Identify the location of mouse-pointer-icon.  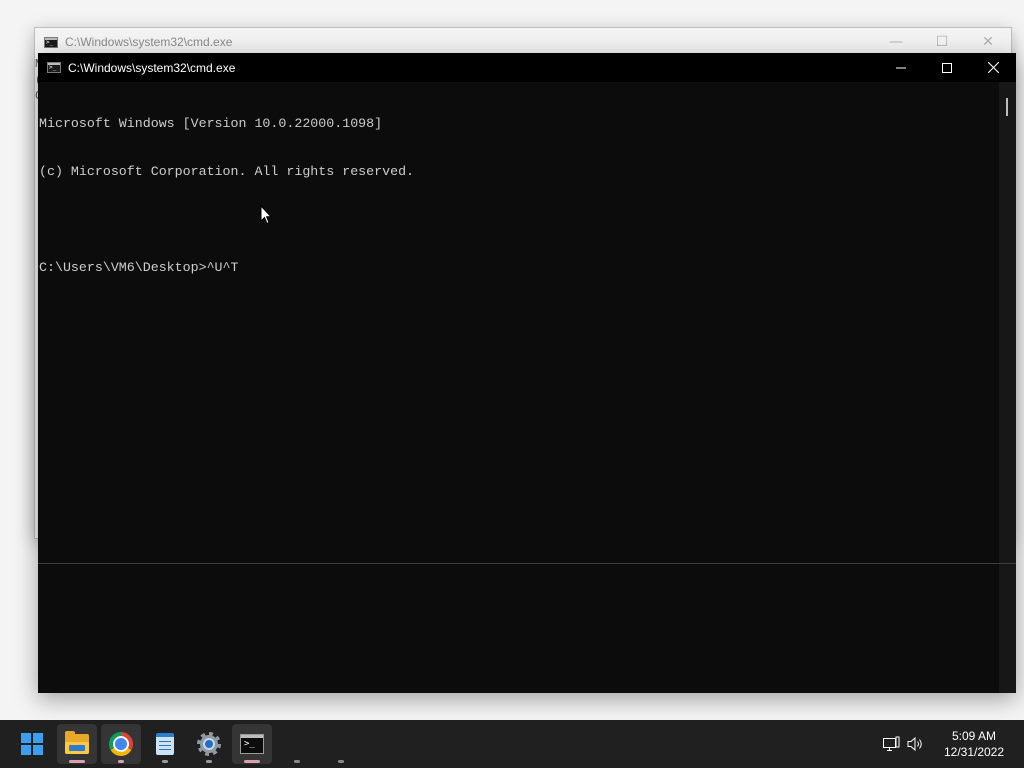
(266, 215).